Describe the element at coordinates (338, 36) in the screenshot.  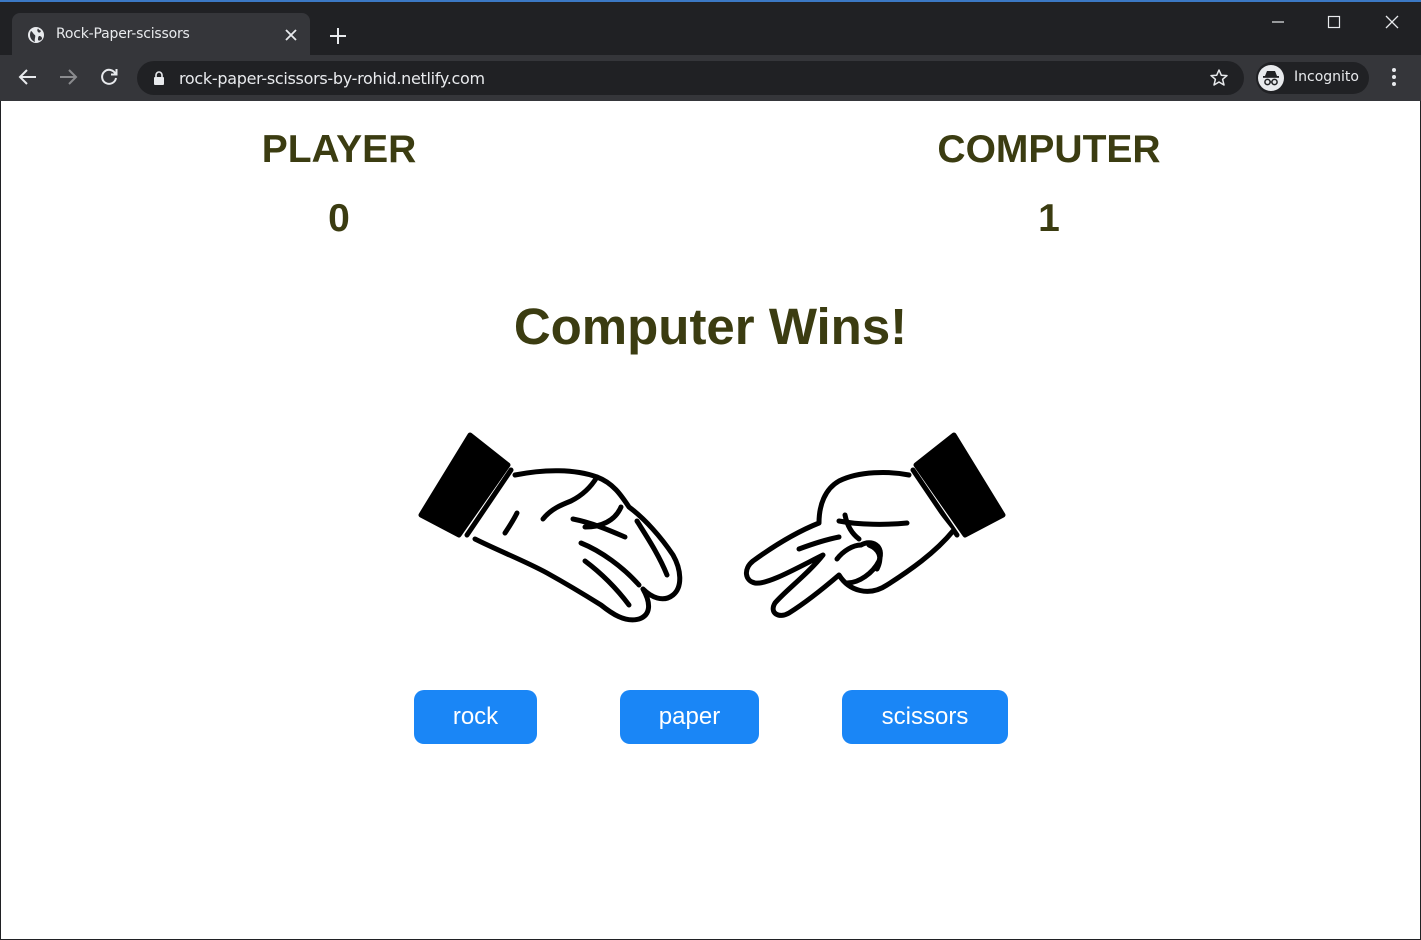
I see `new-tab-icon` at that location.